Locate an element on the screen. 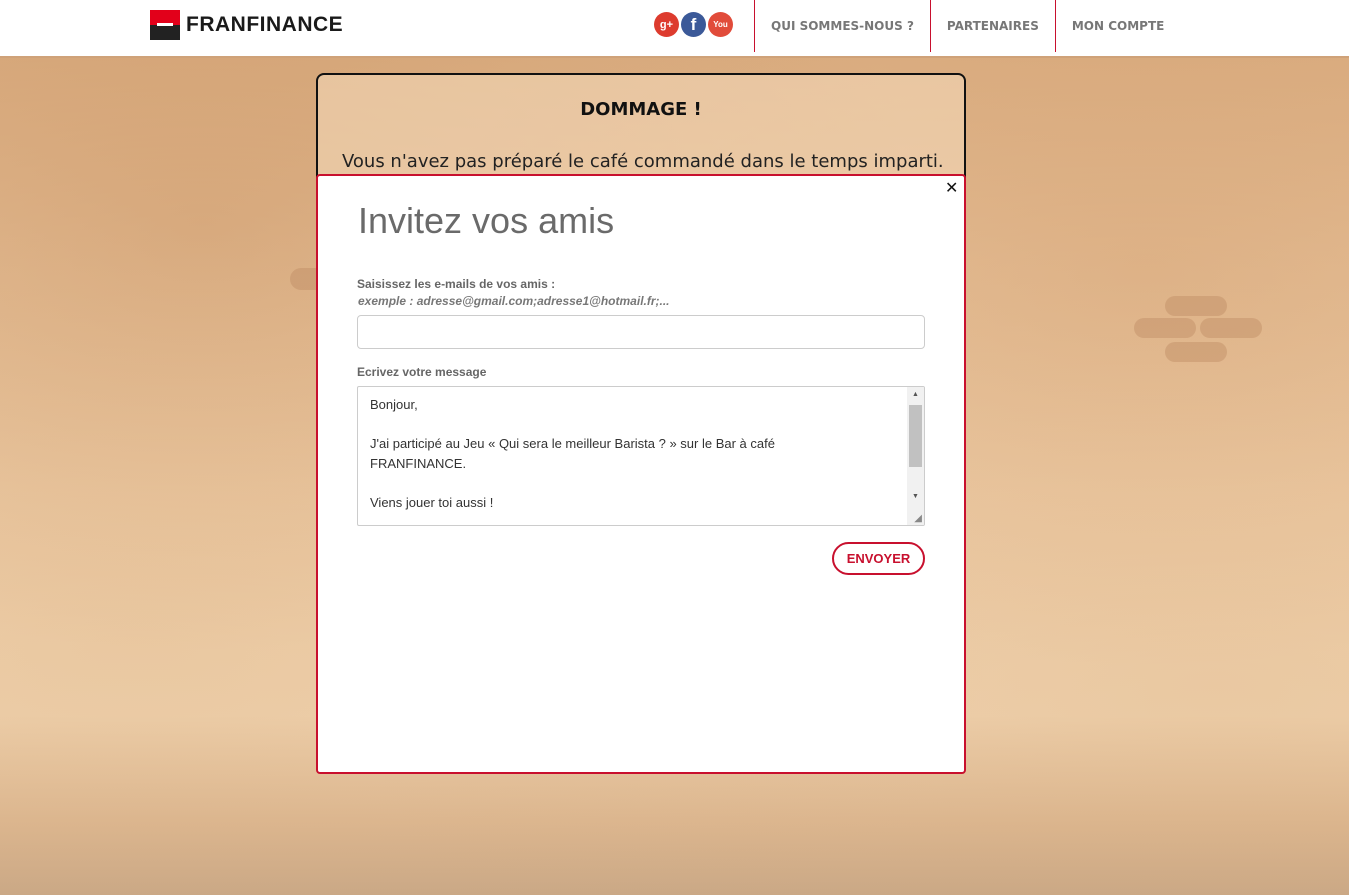 This screenshot has height=895, width=1349. main-nav: QUI SOMMES-NOUS ? PARTENAIRES MON COMPTE is located at coordinates (967, 26).